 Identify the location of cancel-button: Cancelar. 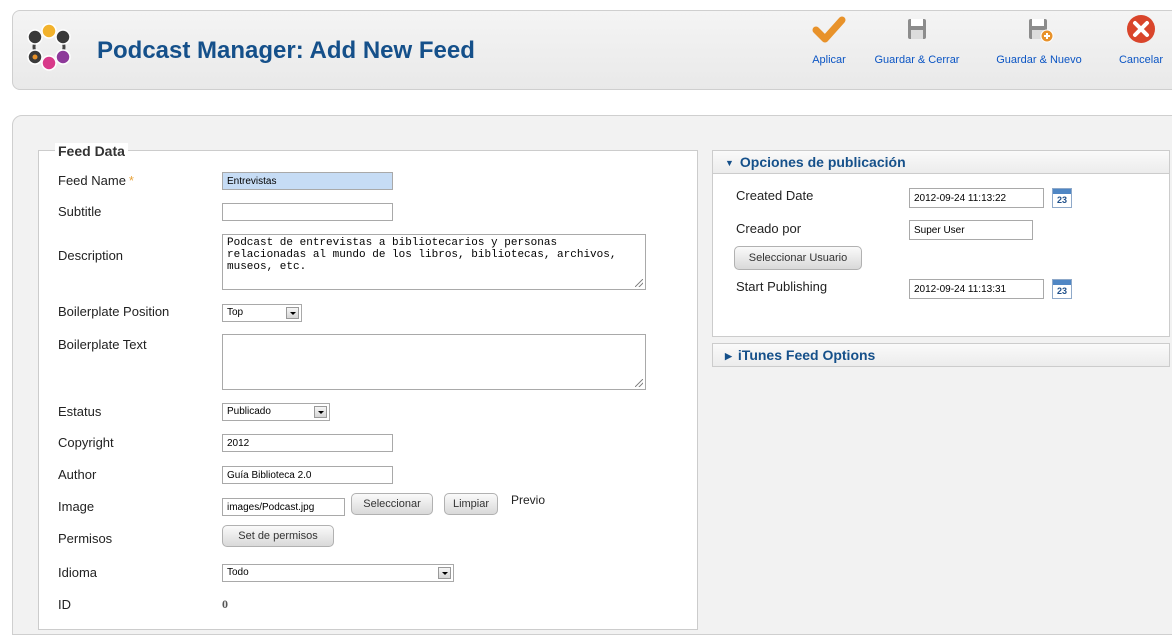
(1141, 39).